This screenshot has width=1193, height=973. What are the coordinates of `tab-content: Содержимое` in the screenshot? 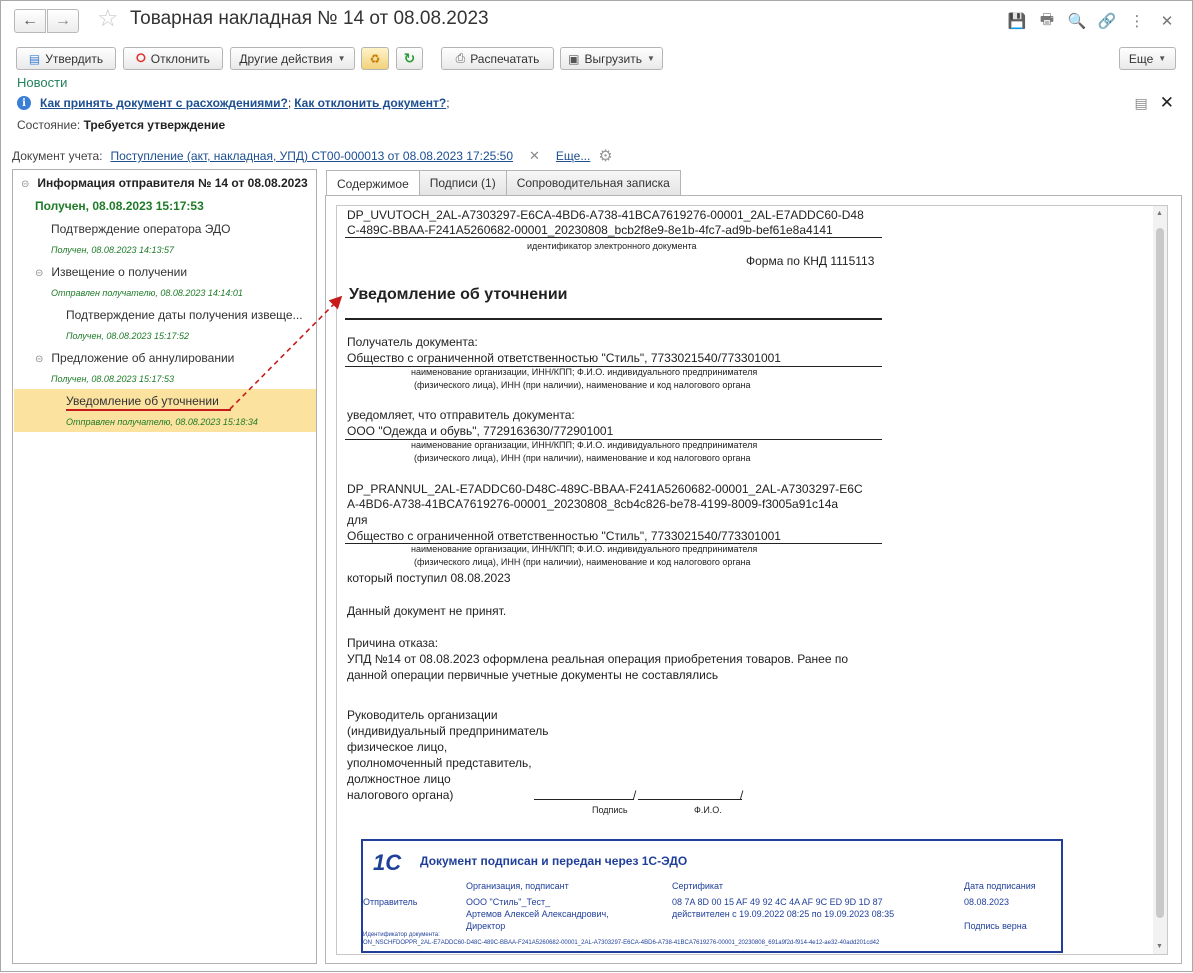 It's located at (373, 183).